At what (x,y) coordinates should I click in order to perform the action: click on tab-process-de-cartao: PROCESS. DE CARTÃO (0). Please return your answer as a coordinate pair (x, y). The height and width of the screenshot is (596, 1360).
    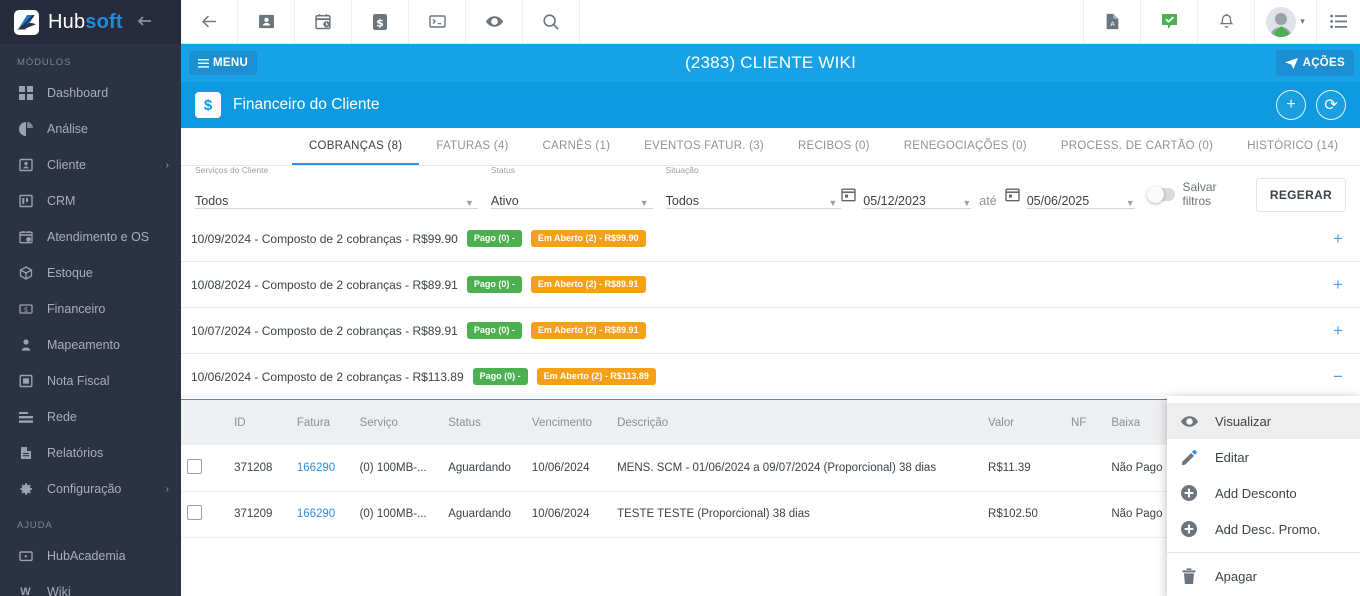
    Looking at the image, I should click on (1137, 146).